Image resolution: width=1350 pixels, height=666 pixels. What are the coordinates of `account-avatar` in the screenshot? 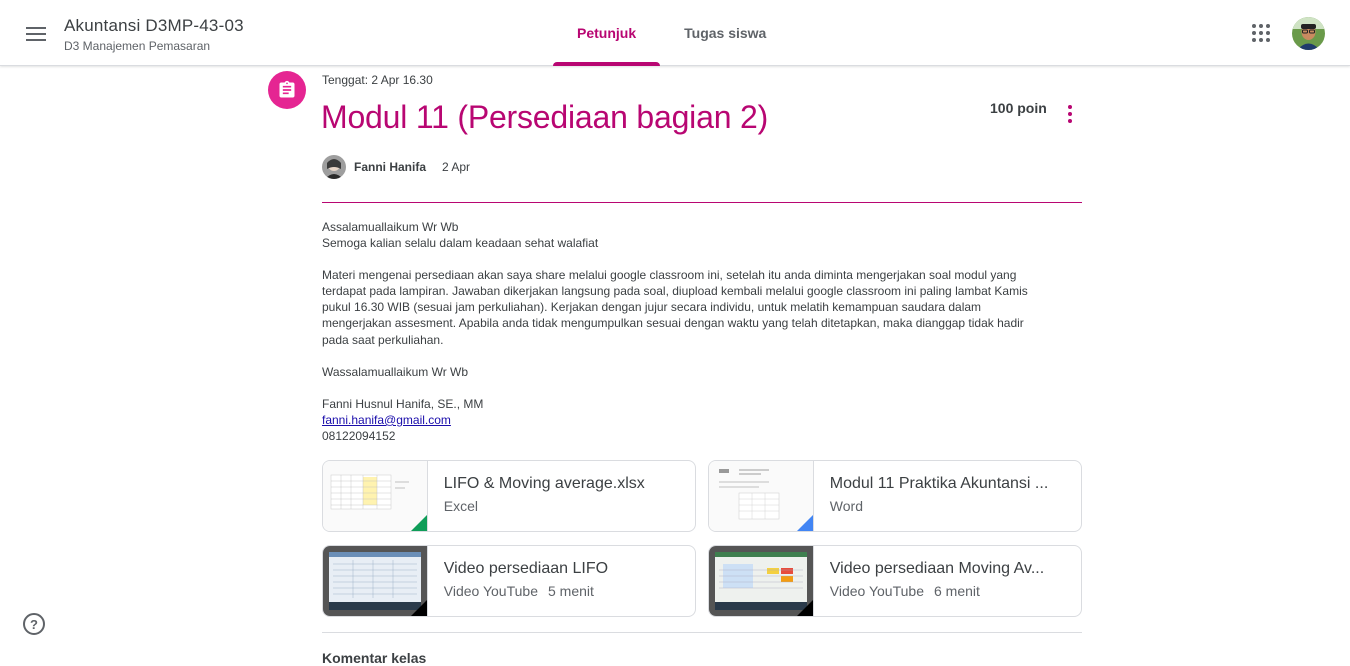 It's located at (1308, 33).